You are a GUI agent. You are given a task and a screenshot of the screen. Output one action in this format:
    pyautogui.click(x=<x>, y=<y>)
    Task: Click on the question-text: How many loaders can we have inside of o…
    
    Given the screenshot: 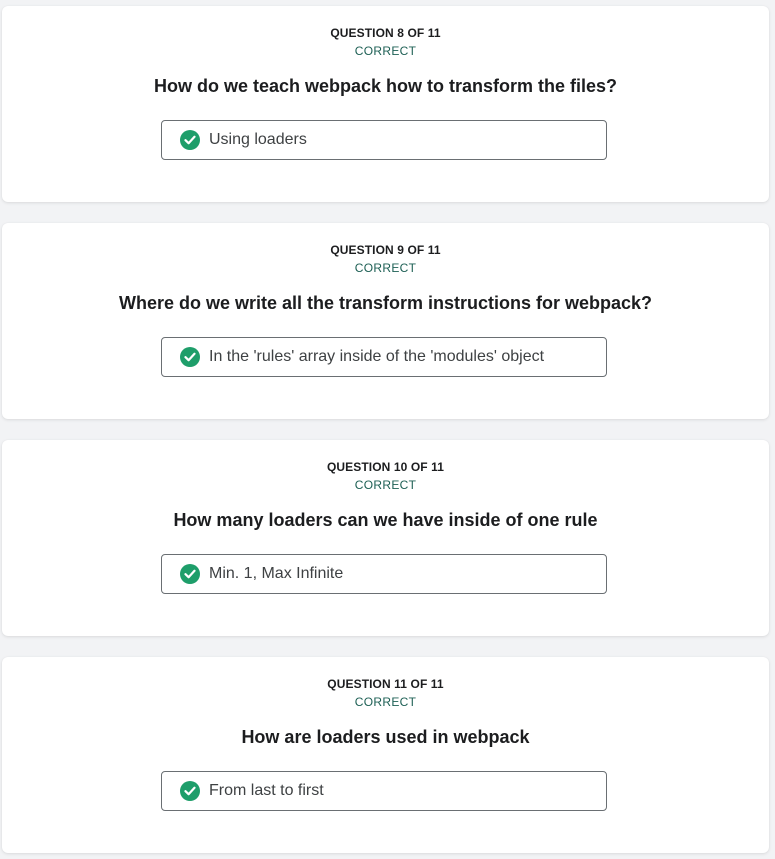 What is the action you would take?
    pyautogui.click(x=385, y=520)
    